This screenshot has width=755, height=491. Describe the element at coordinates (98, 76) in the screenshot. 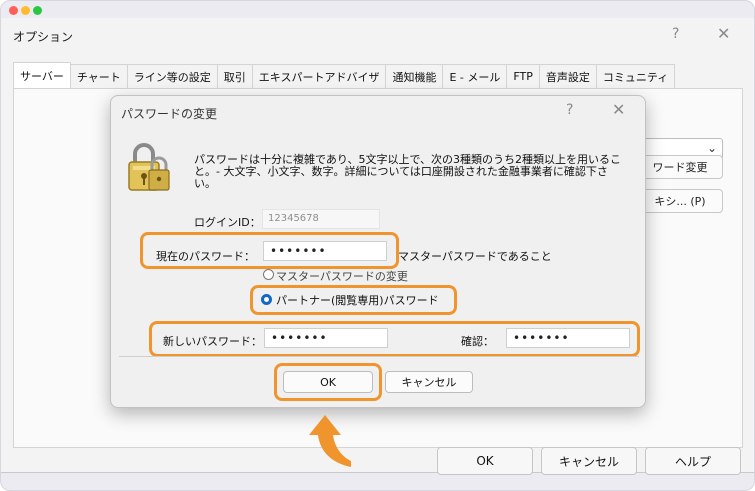

I see `tab-chart: チャート` at that location.